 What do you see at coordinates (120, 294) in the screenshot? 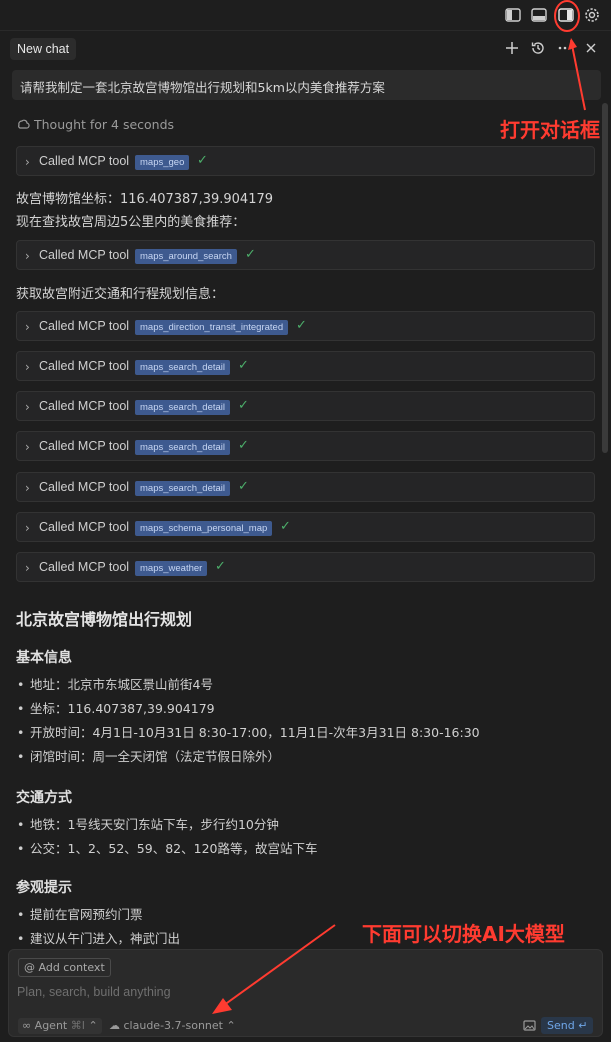
I see `assistant-text: 获取故宫附近交通和行程规划信息：` at bounding box center [120, 294].